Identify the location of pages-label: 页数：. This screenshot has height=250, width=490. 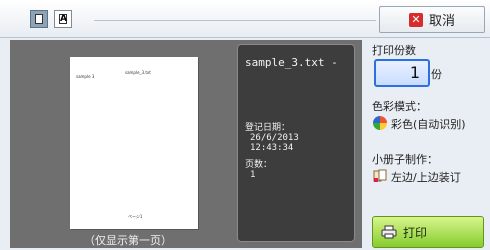
(259, 165).